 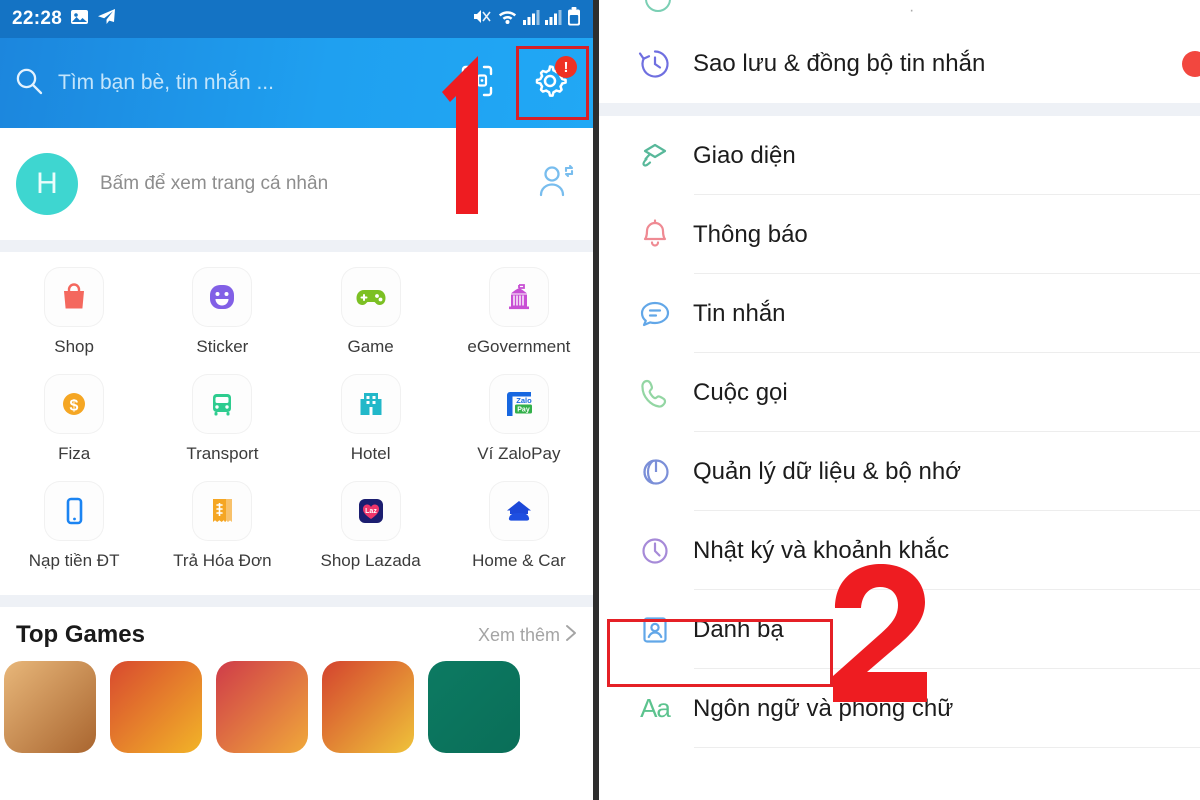 I want to click on home-car-icon, so click(x=518, y=511).